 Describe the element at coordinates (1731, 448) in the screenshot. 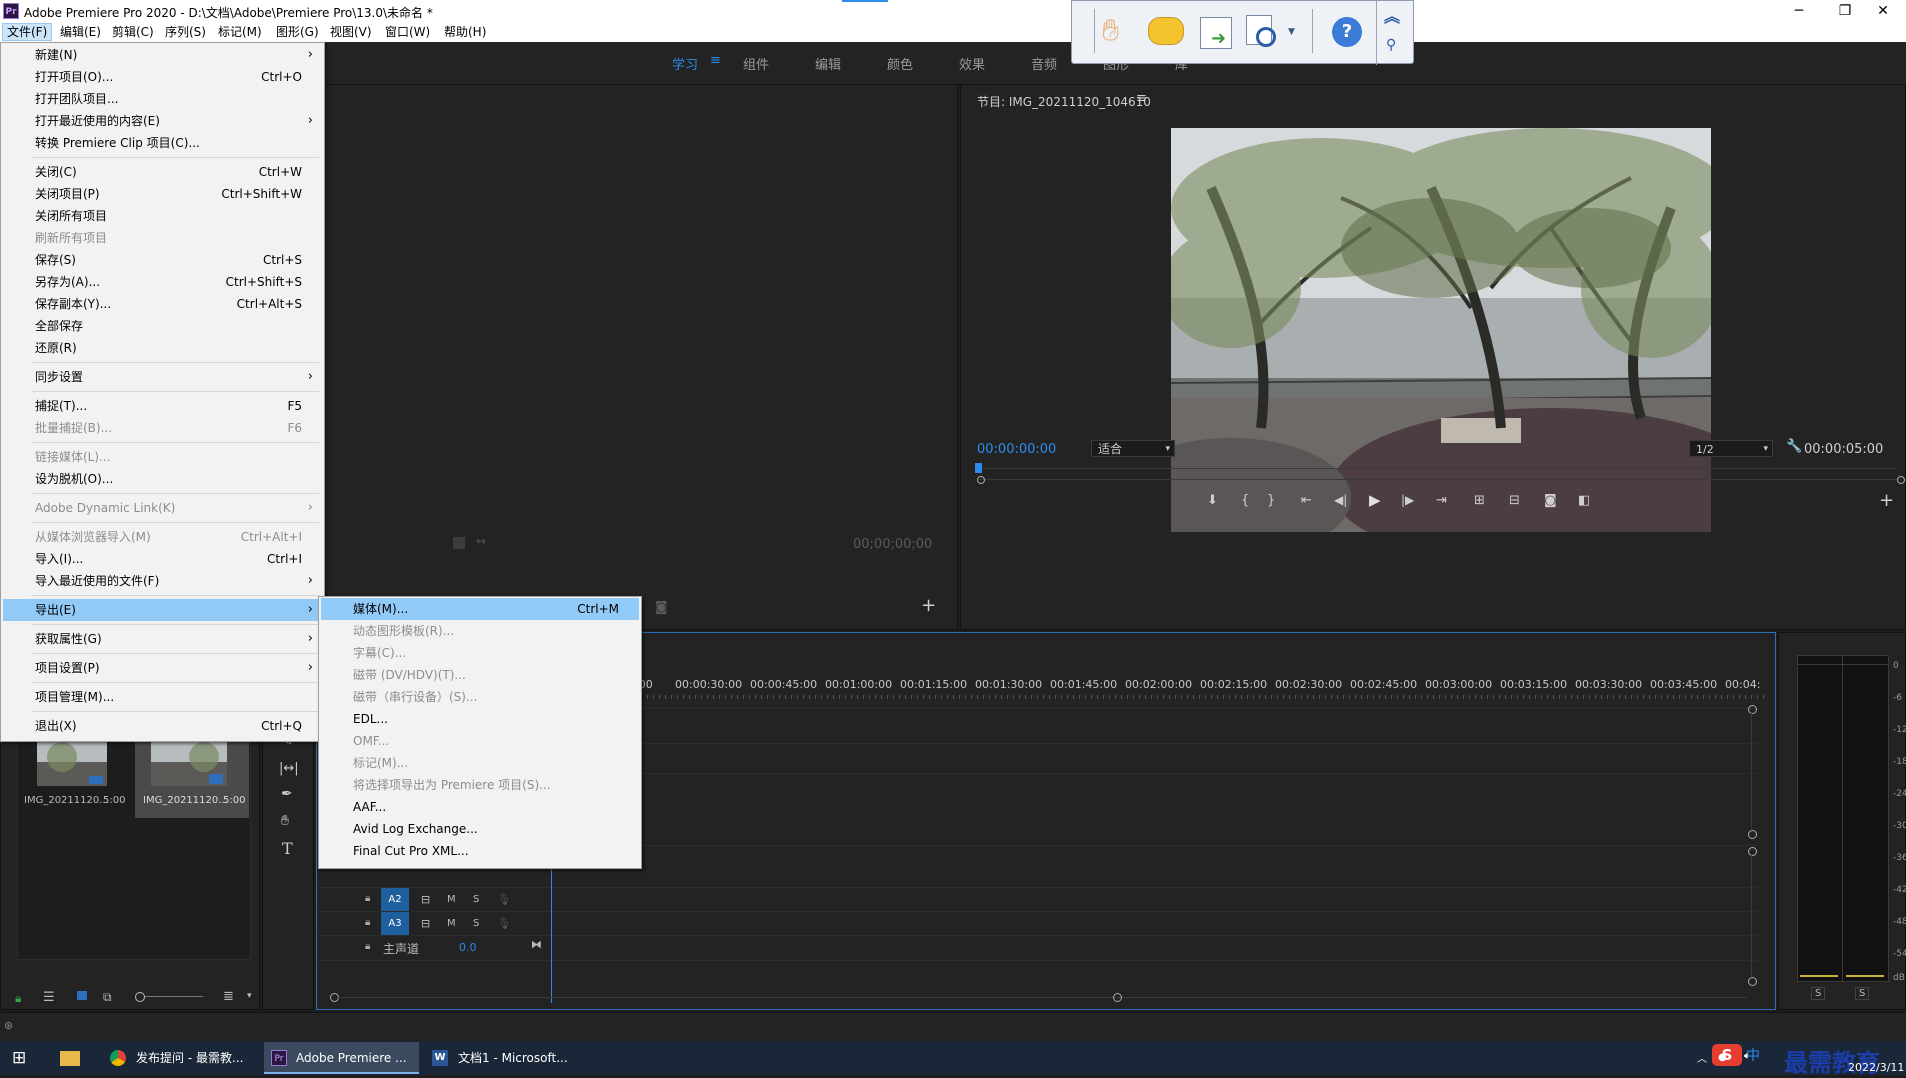

I see `resolution-dropdown: 1/2 ▾` at that location.